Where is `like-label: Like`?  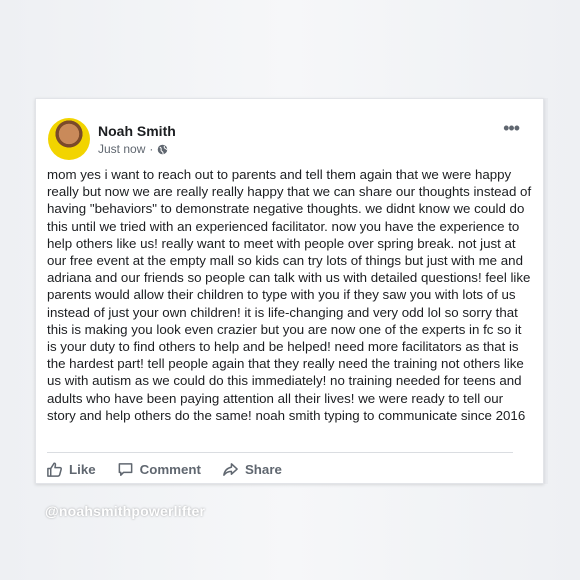 like-label: Like is located at coordinates (82, 469).